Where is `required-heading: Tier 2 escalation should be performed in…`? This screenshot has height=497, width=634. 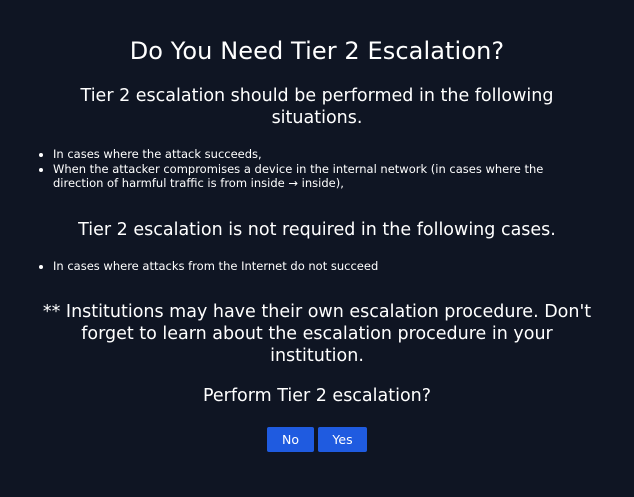 required-heading: Tier 2 escalation should be performed in… is located at coordinates (317, 107).